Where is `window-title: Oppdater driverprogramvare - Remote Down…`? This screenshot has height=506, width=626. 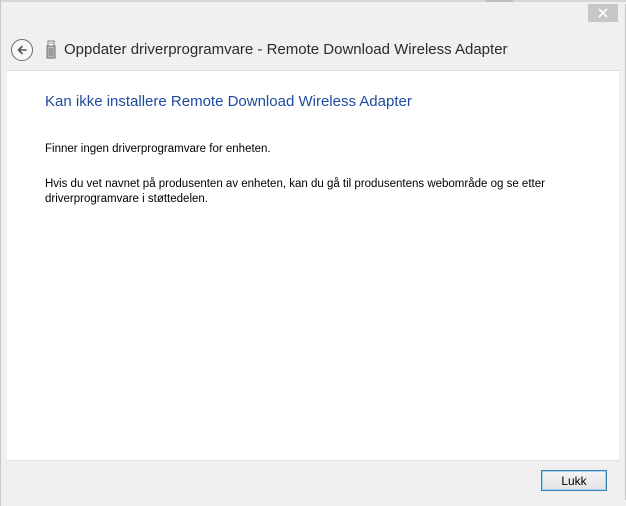
window-title: Oppdater driverprogramvare - Remote Down… is located at coordinates (286, 49).